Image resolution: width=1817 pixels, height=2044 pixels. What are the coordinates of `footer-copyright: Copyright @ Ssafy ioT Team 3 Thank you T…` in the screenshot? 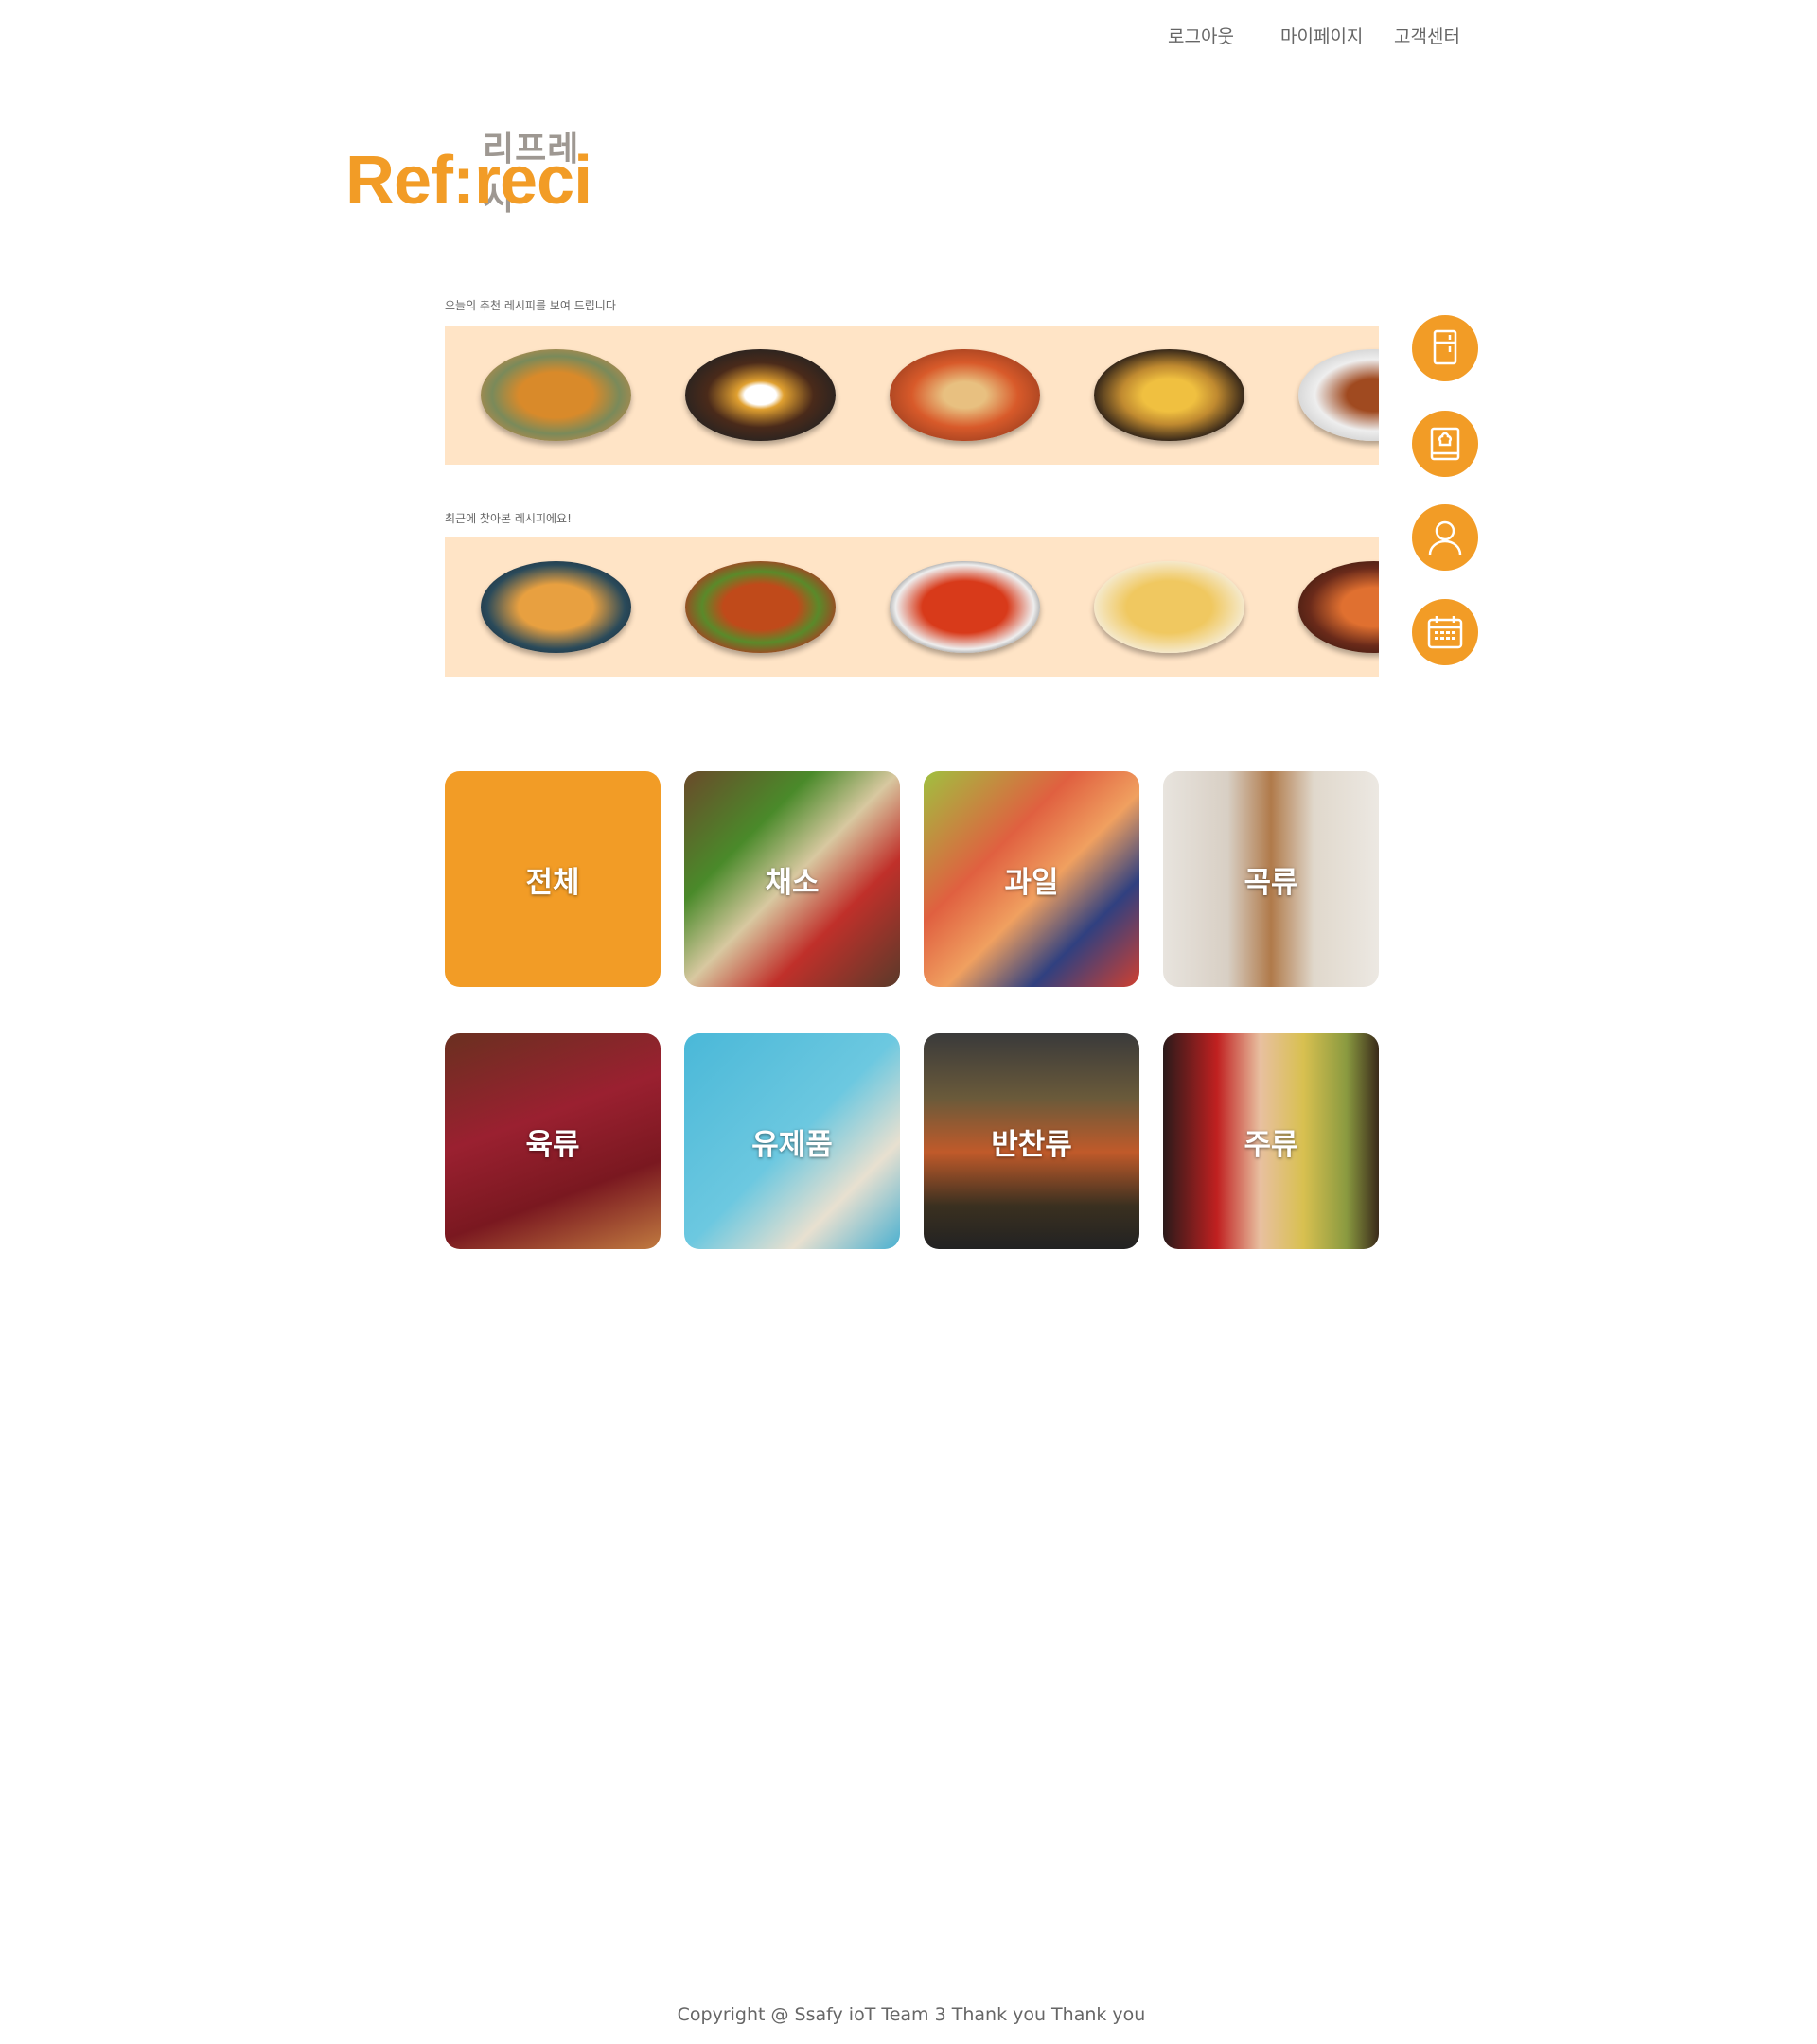 It's located at (911, 2014).